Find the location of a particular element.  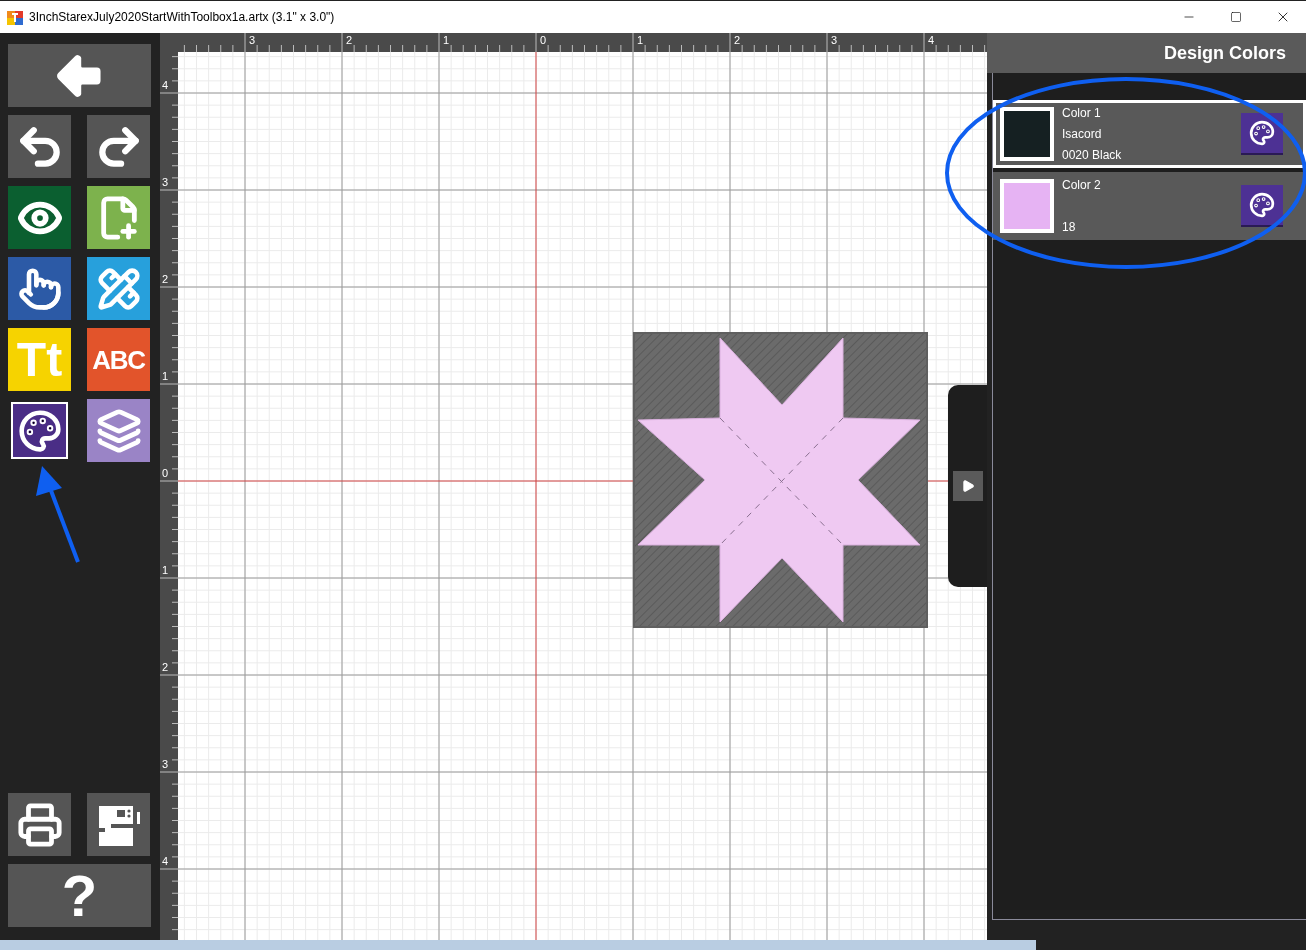

pointer-hand-icon is located at coordinates (39, 288).